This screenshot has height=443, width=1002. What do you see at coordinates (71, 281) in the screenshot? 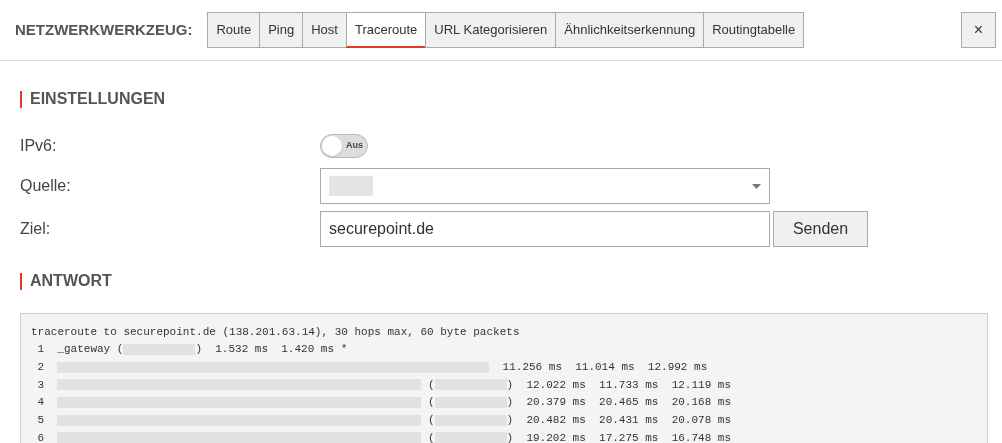
I see `section-heading: ANTWORT` at bounding box center [71, 281].